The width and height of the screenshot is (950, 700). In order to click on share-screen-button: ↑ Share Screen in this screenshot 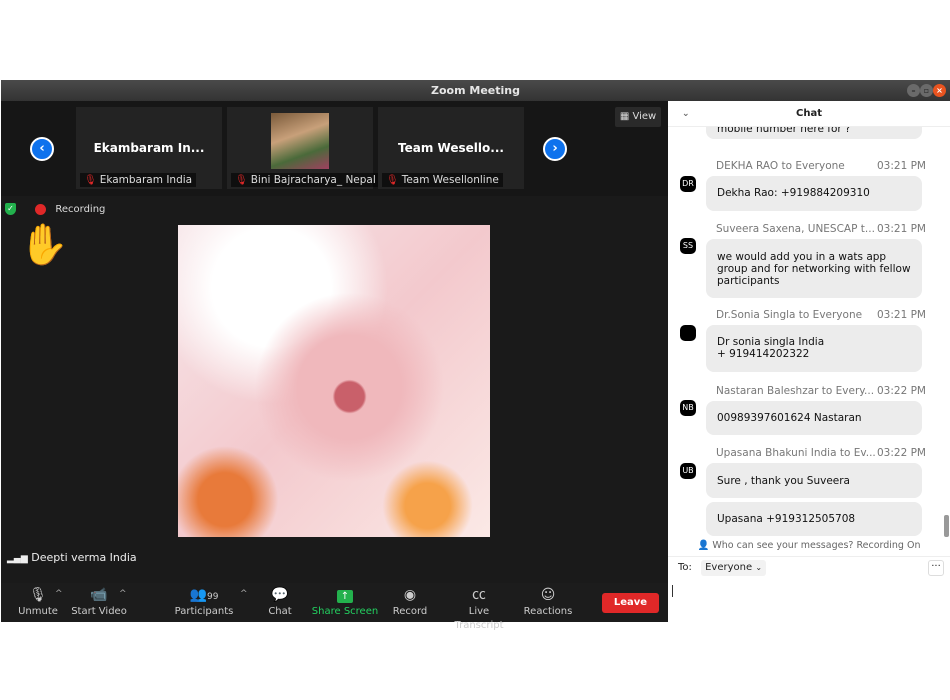, I will do `click(345, 603)`.